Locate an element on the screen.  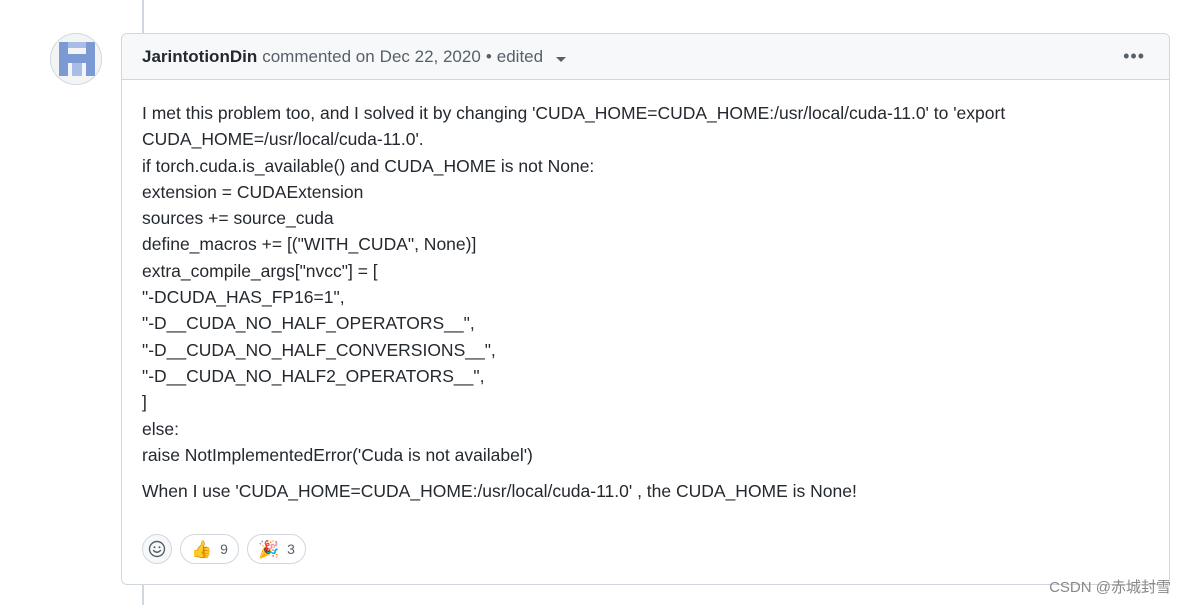
smiley-icon is located at coordinates (157, 549).